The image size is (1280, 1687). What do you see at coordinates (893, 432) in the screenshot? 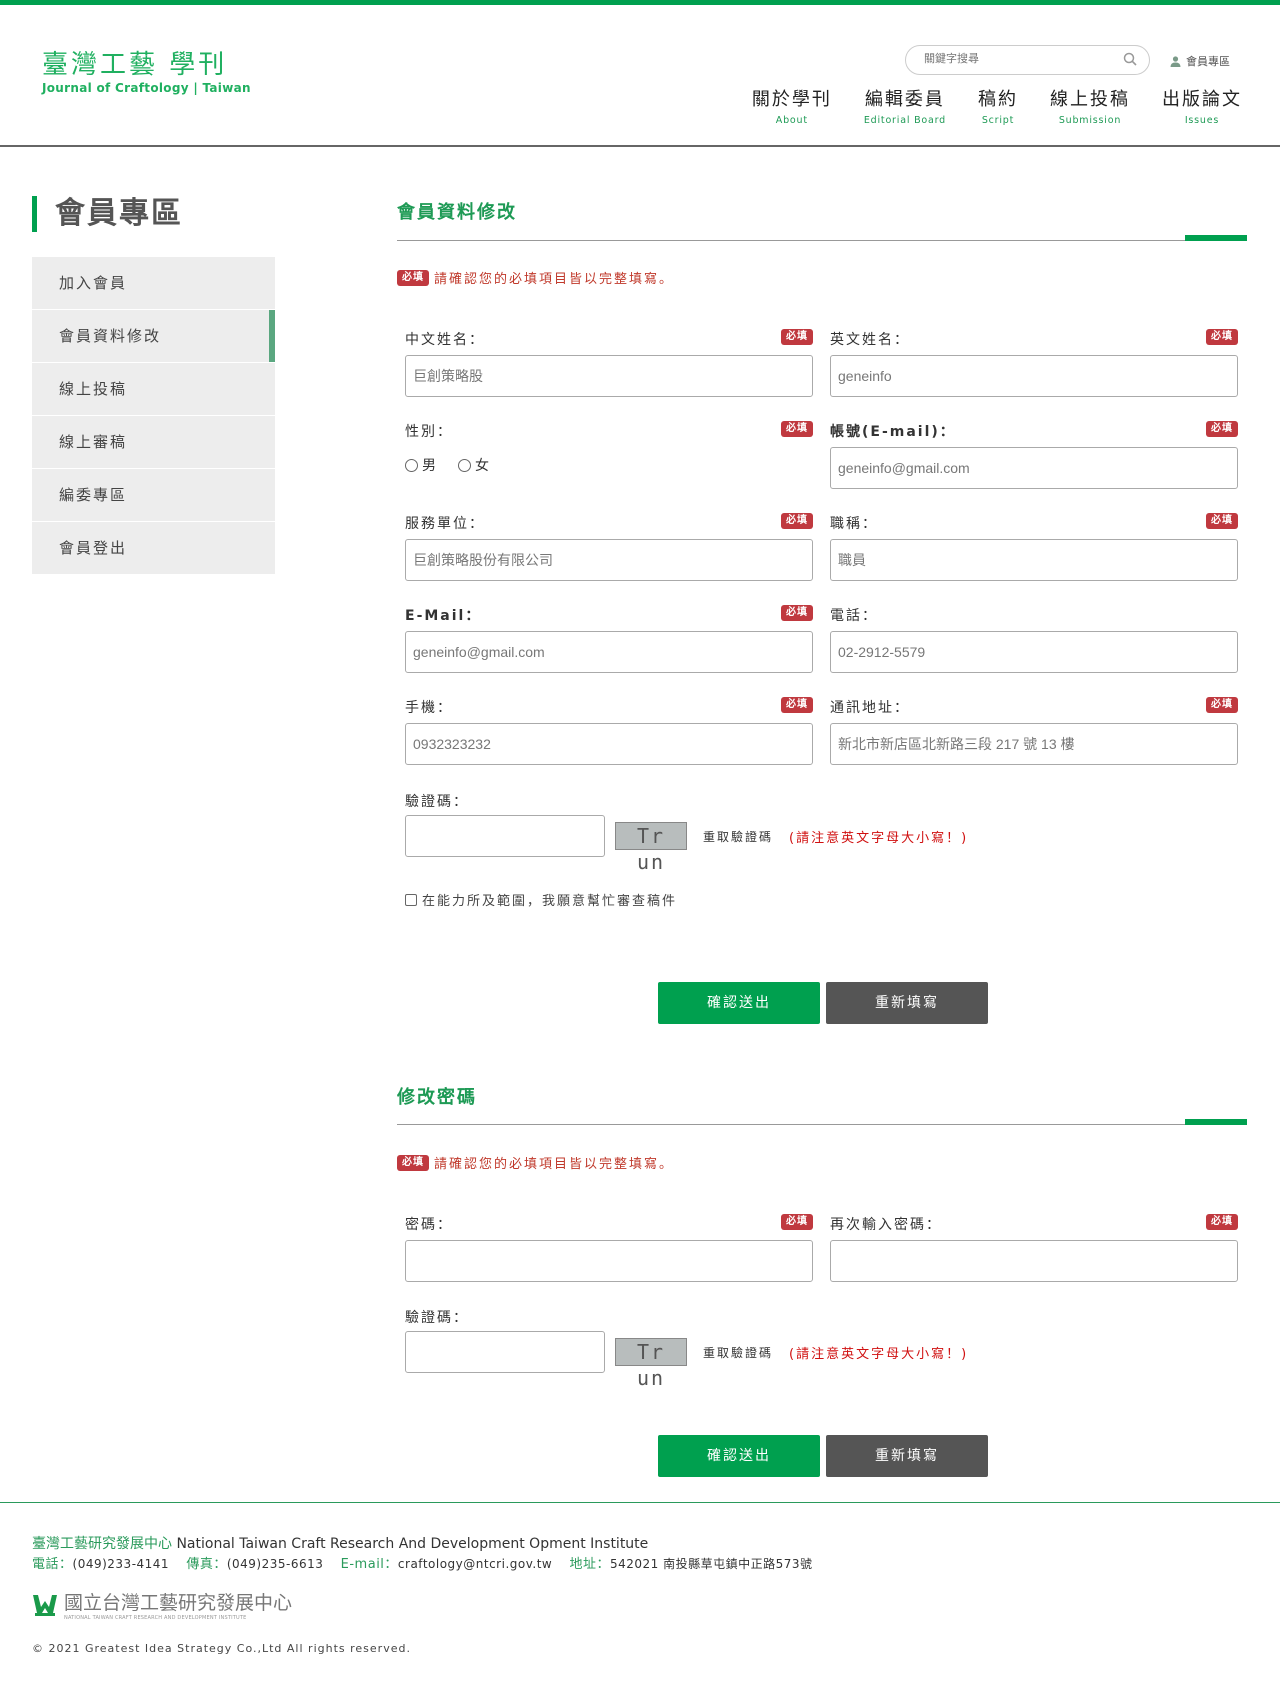
I see `field-label: 帳號(E-mail)：` at bounding box center [893, 432].